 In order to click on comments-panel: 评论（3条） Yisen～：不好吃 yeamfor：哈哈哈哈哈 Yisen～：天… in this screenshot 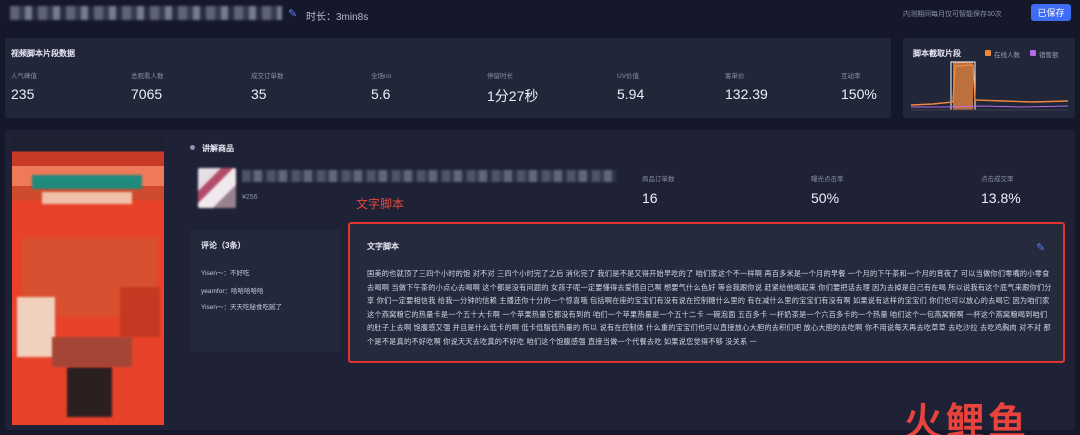, I will do `click(265, 291)`.